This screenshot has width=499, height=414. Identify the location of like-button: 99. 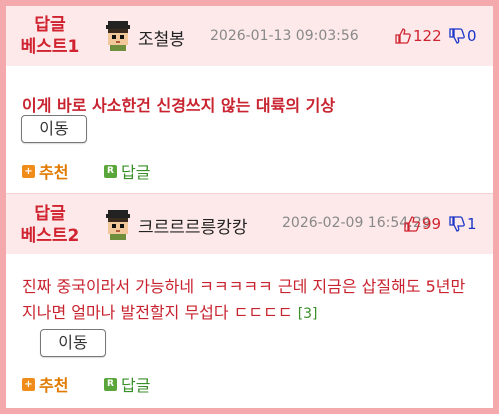
(422, 224).